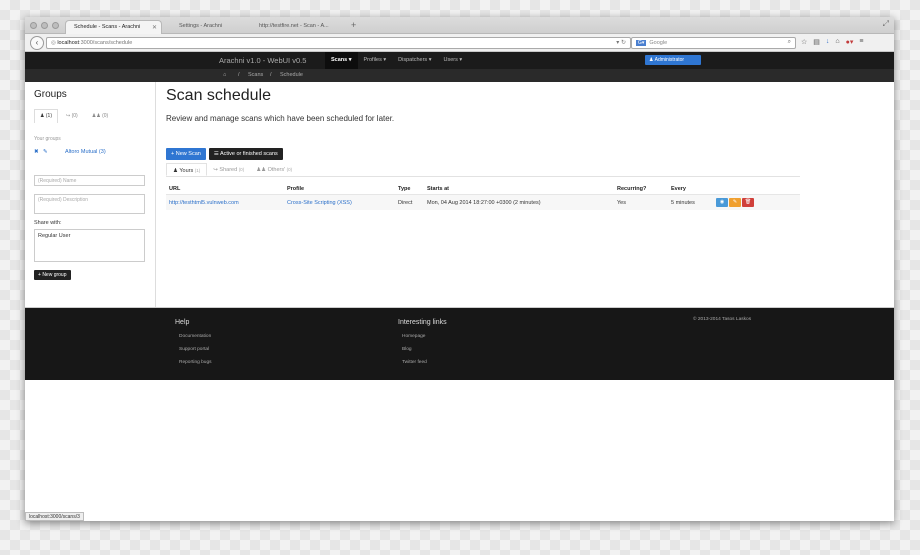 This screenshot has height=555, width=920. Describe the element at coordinates (154, 27) in the screenshot. I see `close-tab-icon: ✕` at that location.